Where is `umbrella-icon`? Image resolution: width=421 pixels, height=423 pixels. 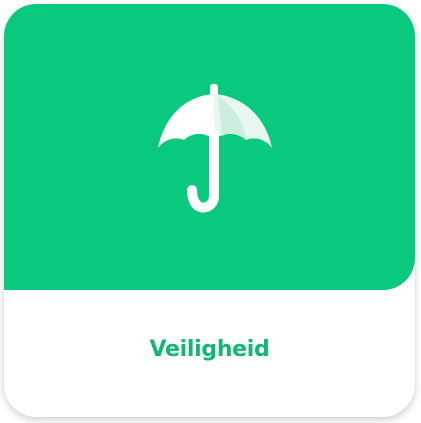
umbrella-icon is located at coordinates (215, 149).